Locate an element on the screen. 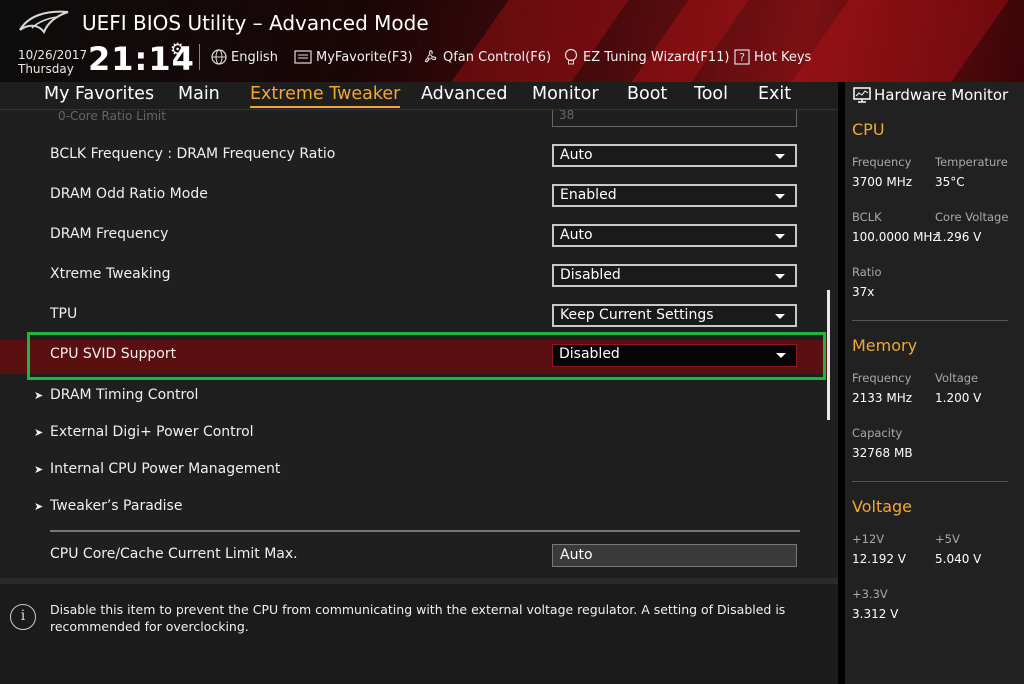 This screenshot has width=1024, height=684. submenu-tweakers-paradise: ➤ Tweaker’s Paradise is located at coordinates (108, 506).